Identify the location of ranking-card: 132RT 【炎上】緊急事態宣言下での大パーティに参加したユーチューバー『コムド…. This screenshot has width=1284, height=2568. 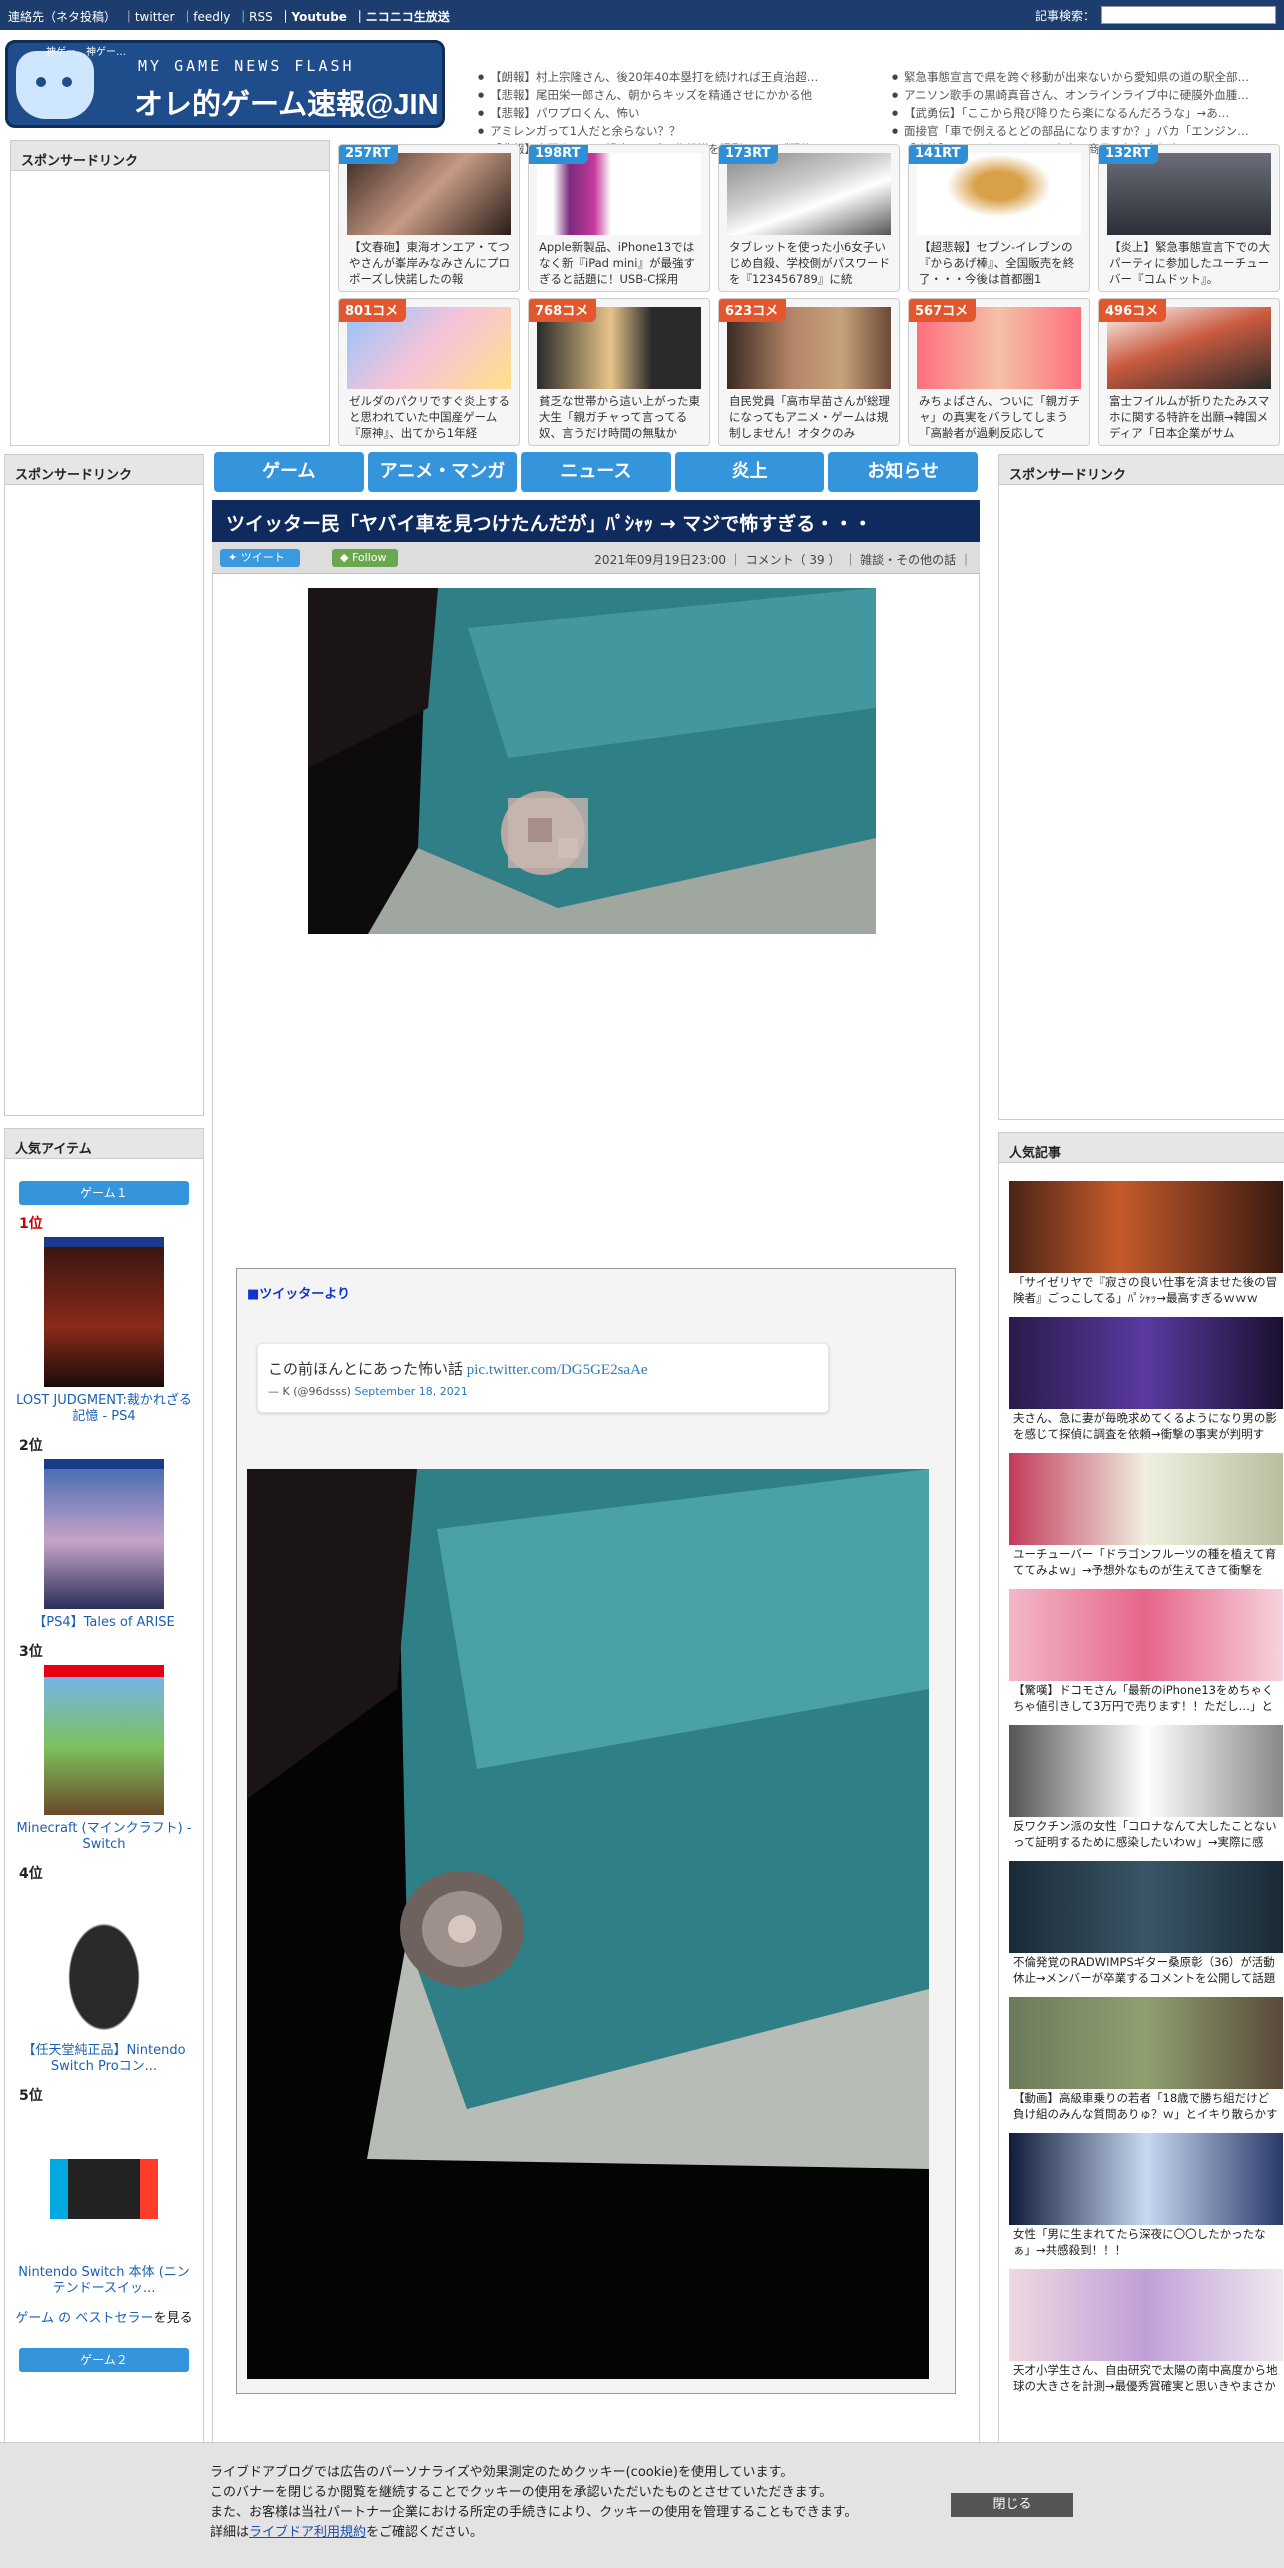
(1189, 218).